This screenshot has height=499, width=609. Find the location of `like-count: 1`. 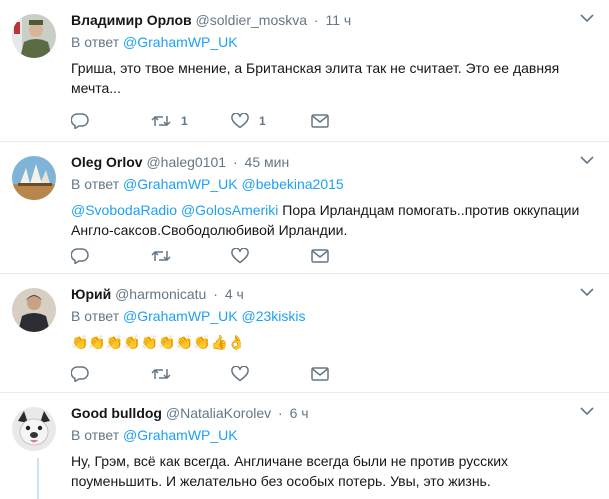

like-count: 1 is located at coordinates (262, 121).